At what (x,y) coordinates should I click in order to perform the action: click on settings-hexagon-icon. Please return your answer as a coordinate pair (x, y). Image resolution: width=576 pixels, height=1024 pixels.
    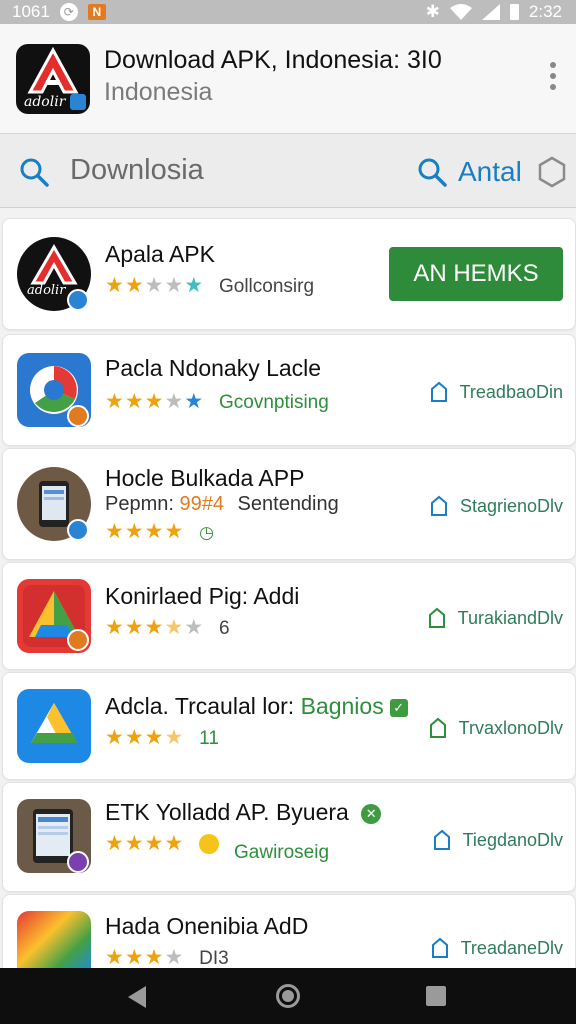
    Looking at the image, I should click on (552, 172).